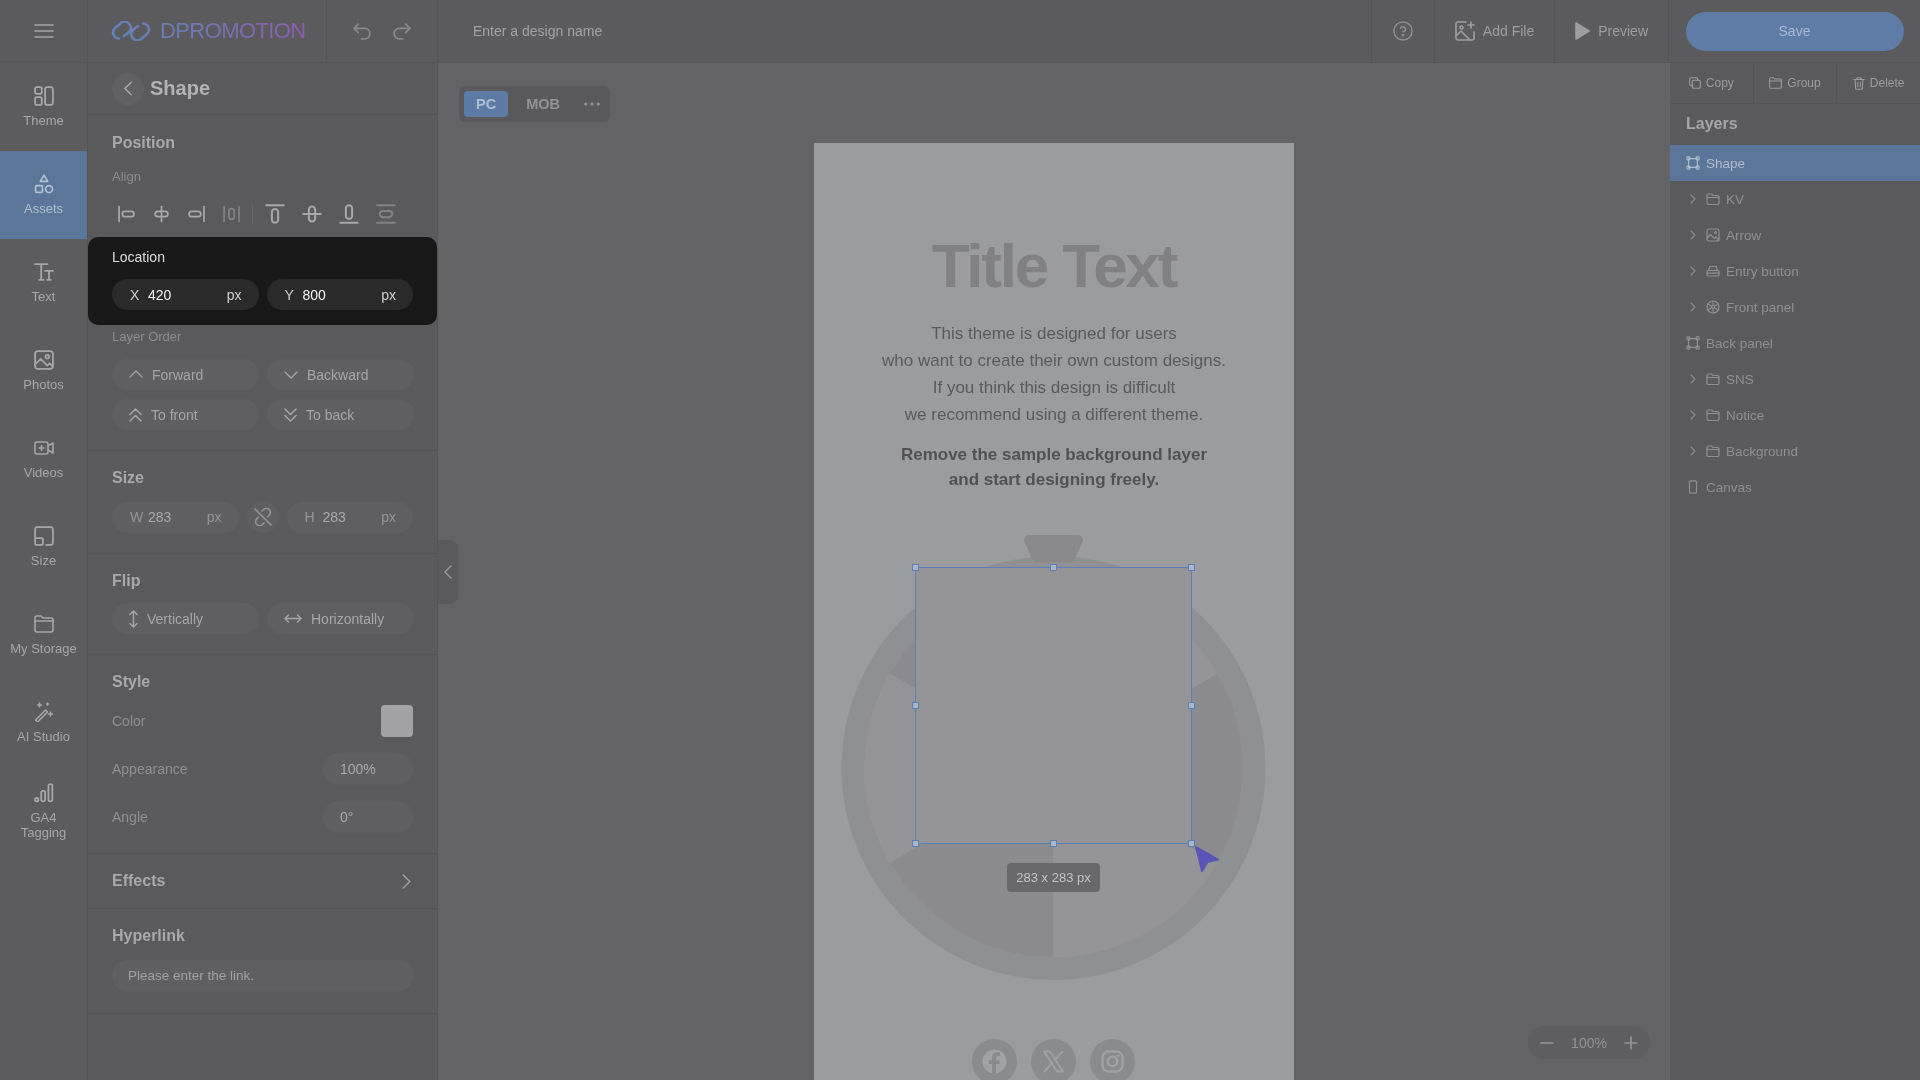 Image resolution: width=1920 pixels, height=1080 pixels. What do you see at coordinates (263, 975) in the screenshot?
I see `link-field: Please enter the link.` at bounding box center [263, 975].